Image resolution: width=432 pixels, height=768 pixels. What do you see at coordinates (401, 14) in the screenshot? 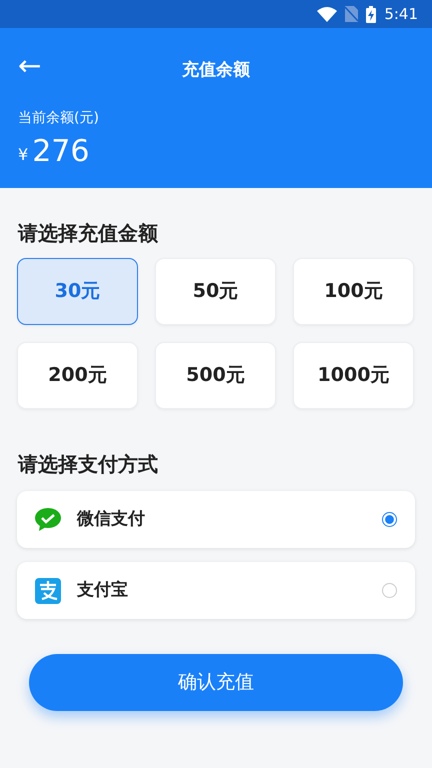
I see `status-time: 5:41` at bounding box center [401, 14].